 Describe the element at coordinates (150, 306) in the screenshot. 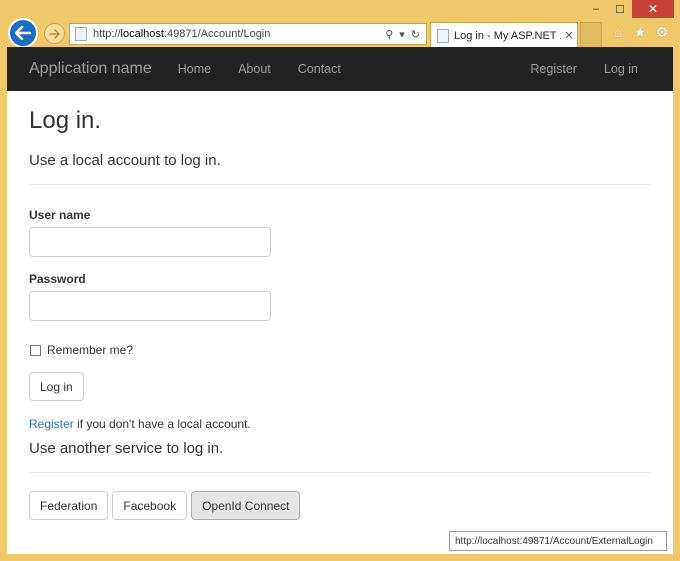

I see `password-input` at that location.